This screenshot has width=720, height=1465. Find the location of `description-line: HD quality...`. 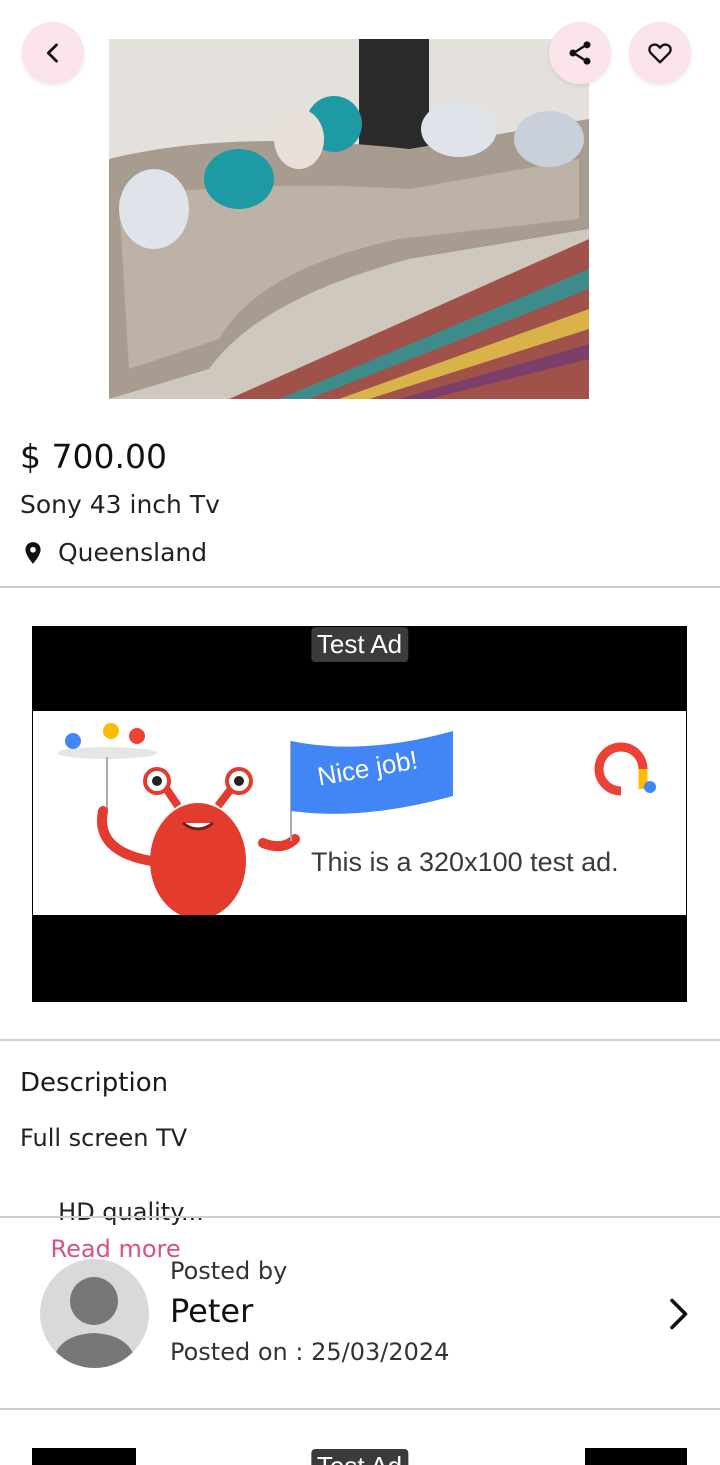

description-line: HD quality... is located at coordinates (127, 1212).